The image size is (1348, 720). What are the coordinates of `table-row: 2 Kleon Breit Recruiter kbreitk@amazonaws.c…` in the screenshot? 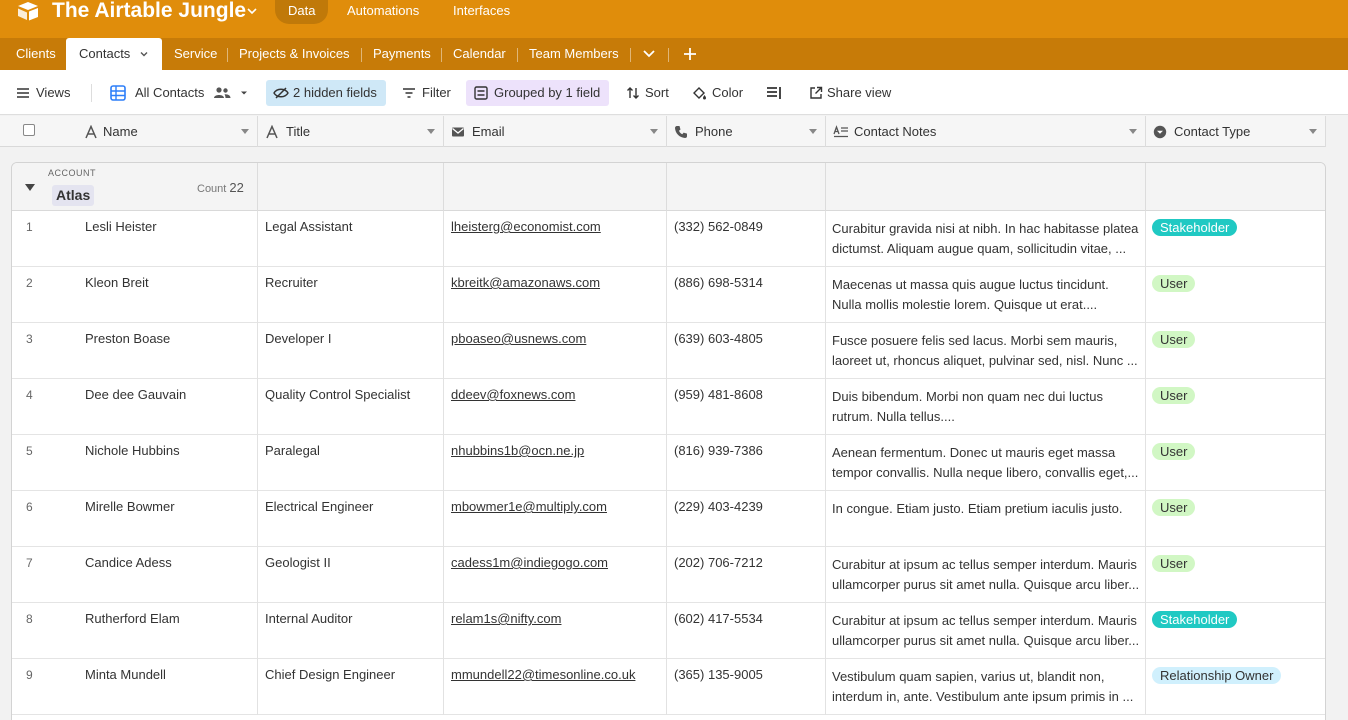 It's located at (668, 295).